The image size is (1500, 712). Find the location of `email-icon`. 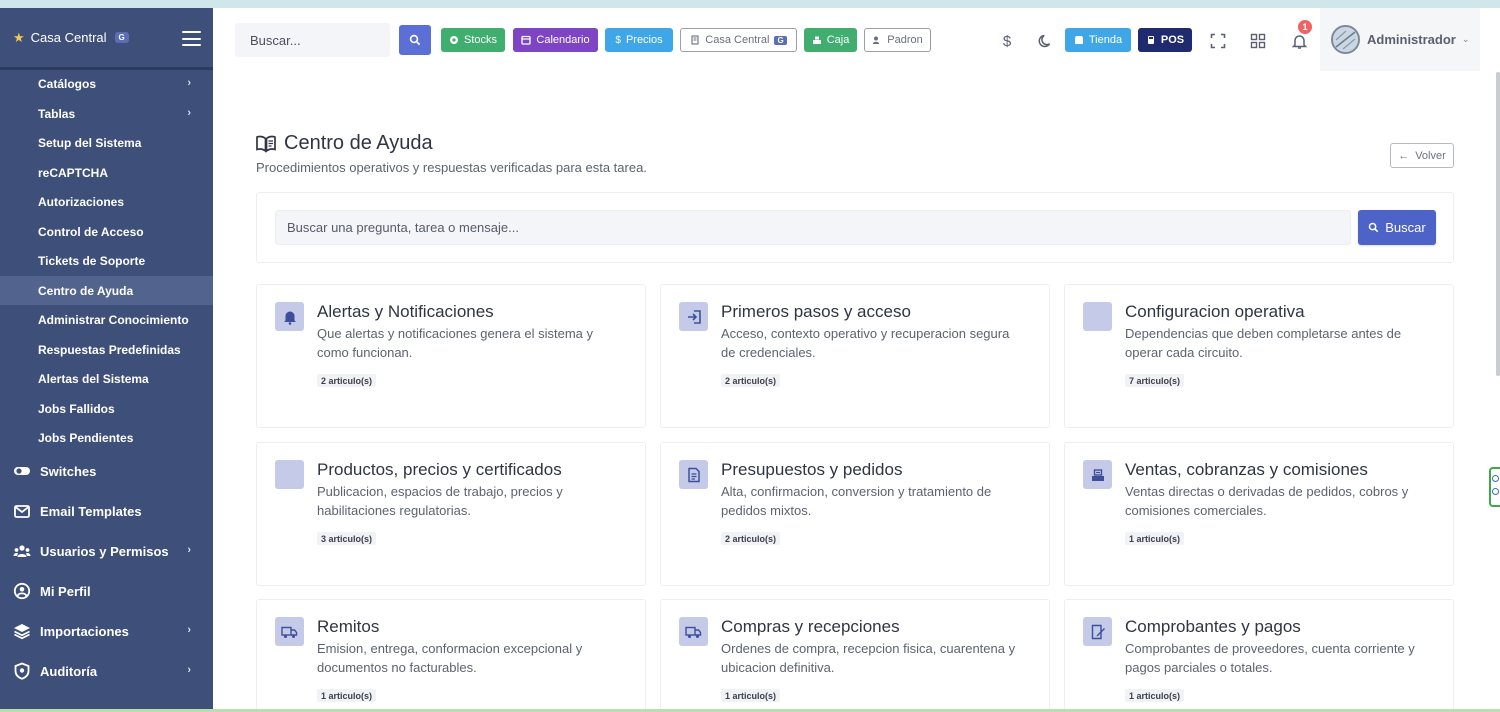

email-icon is located at coordinates (22, 511).